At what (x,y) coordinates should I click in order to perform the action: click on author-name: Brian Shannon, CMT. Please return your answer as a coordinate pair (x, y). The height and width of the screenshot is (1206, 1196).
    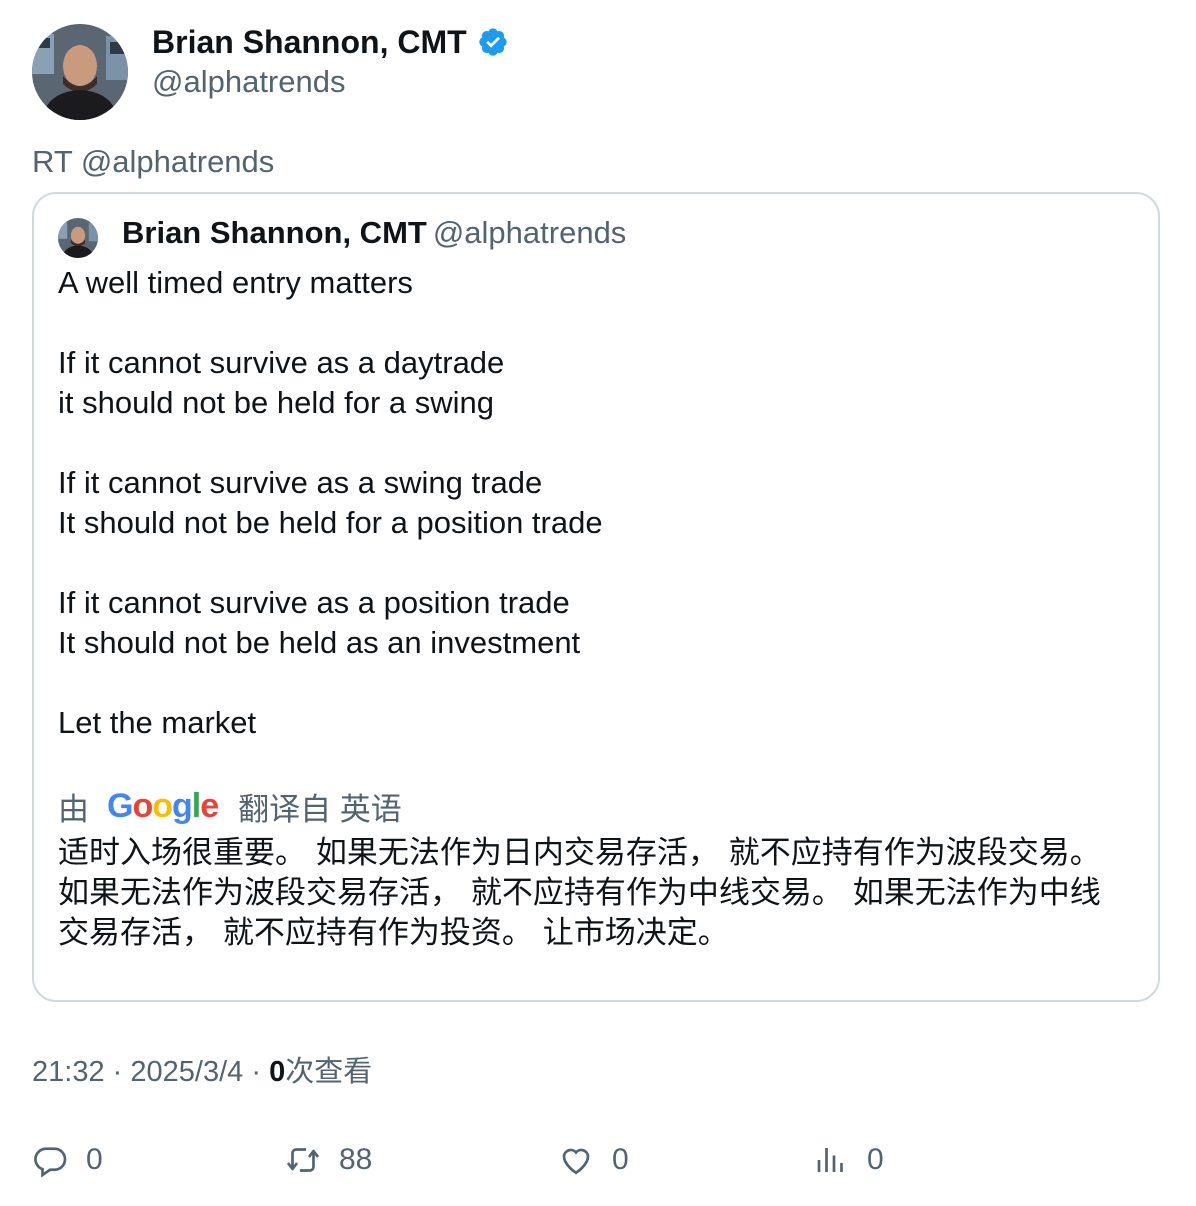
    Looking at the image, I should click on (330, 42).